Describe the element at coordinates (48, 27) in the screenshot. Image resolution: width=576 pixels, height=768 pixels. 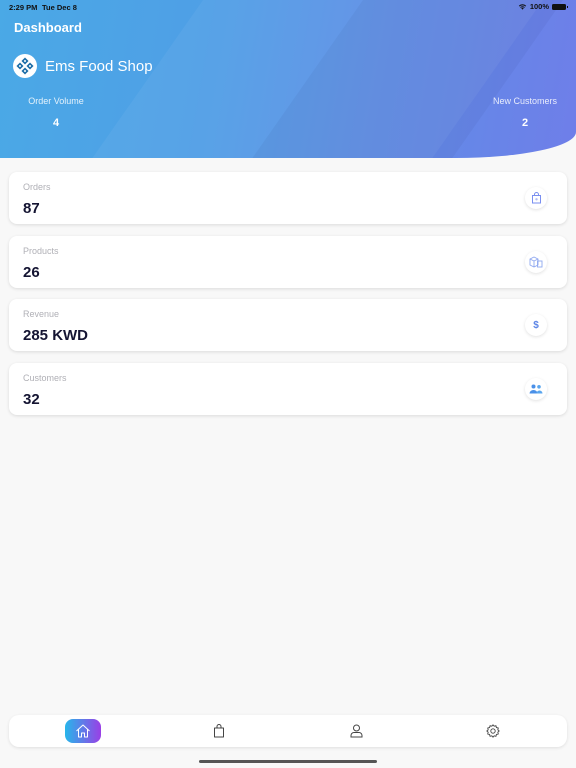
I see `page-title: Dashboard` at that location.